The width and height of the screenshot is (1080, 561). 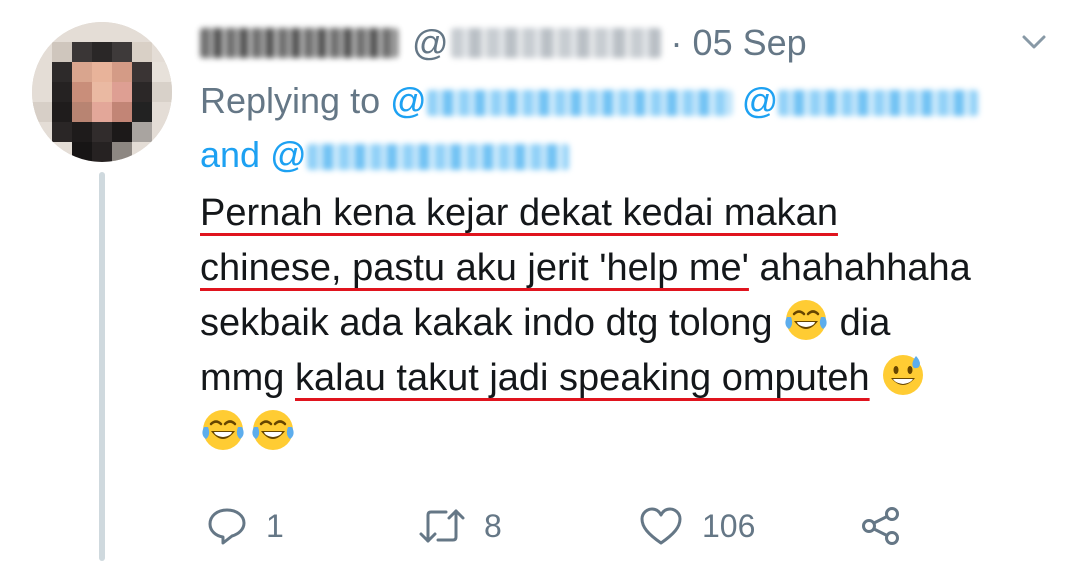 What do you see at coordinates (492, 323) in the screenshot?
I see `tweet-text-line3: sekbaik ada kakak indo dtg tolong` at bounding box center [492, 323].